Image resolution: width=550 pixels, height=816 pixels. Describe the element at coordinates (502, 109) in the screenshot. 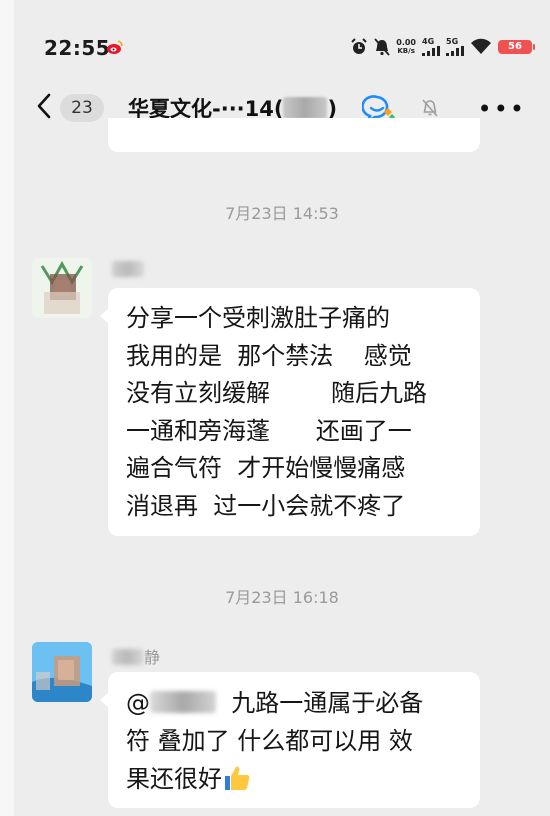

I see `more-icon: •••` at that location.